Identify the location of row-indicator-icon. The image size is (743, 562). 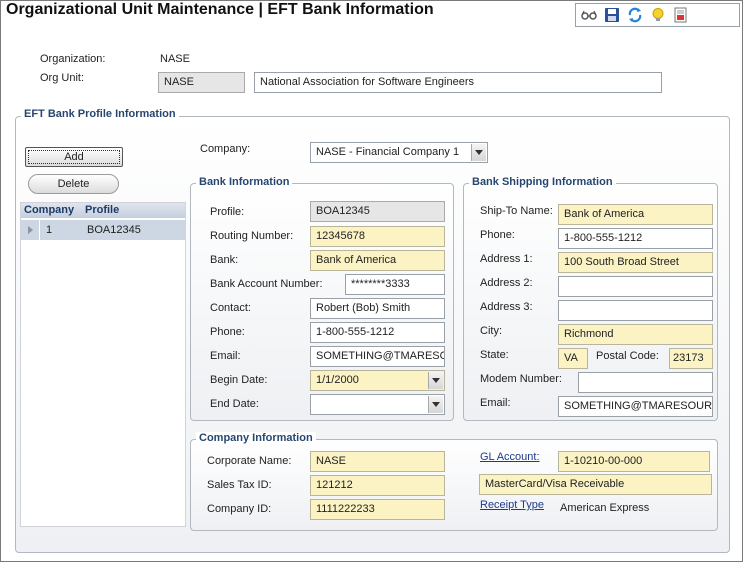
(30, 230).